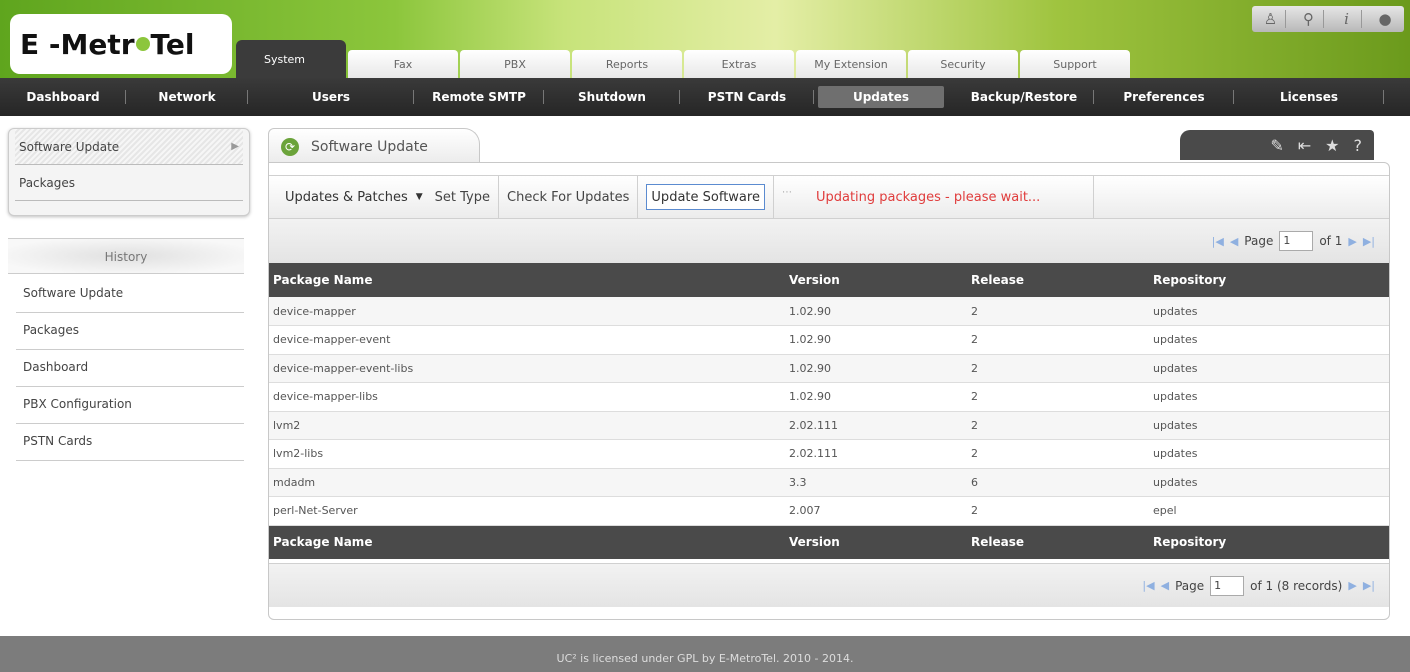  I want to click on history-item: PBX Configuration, so click(130, 405).